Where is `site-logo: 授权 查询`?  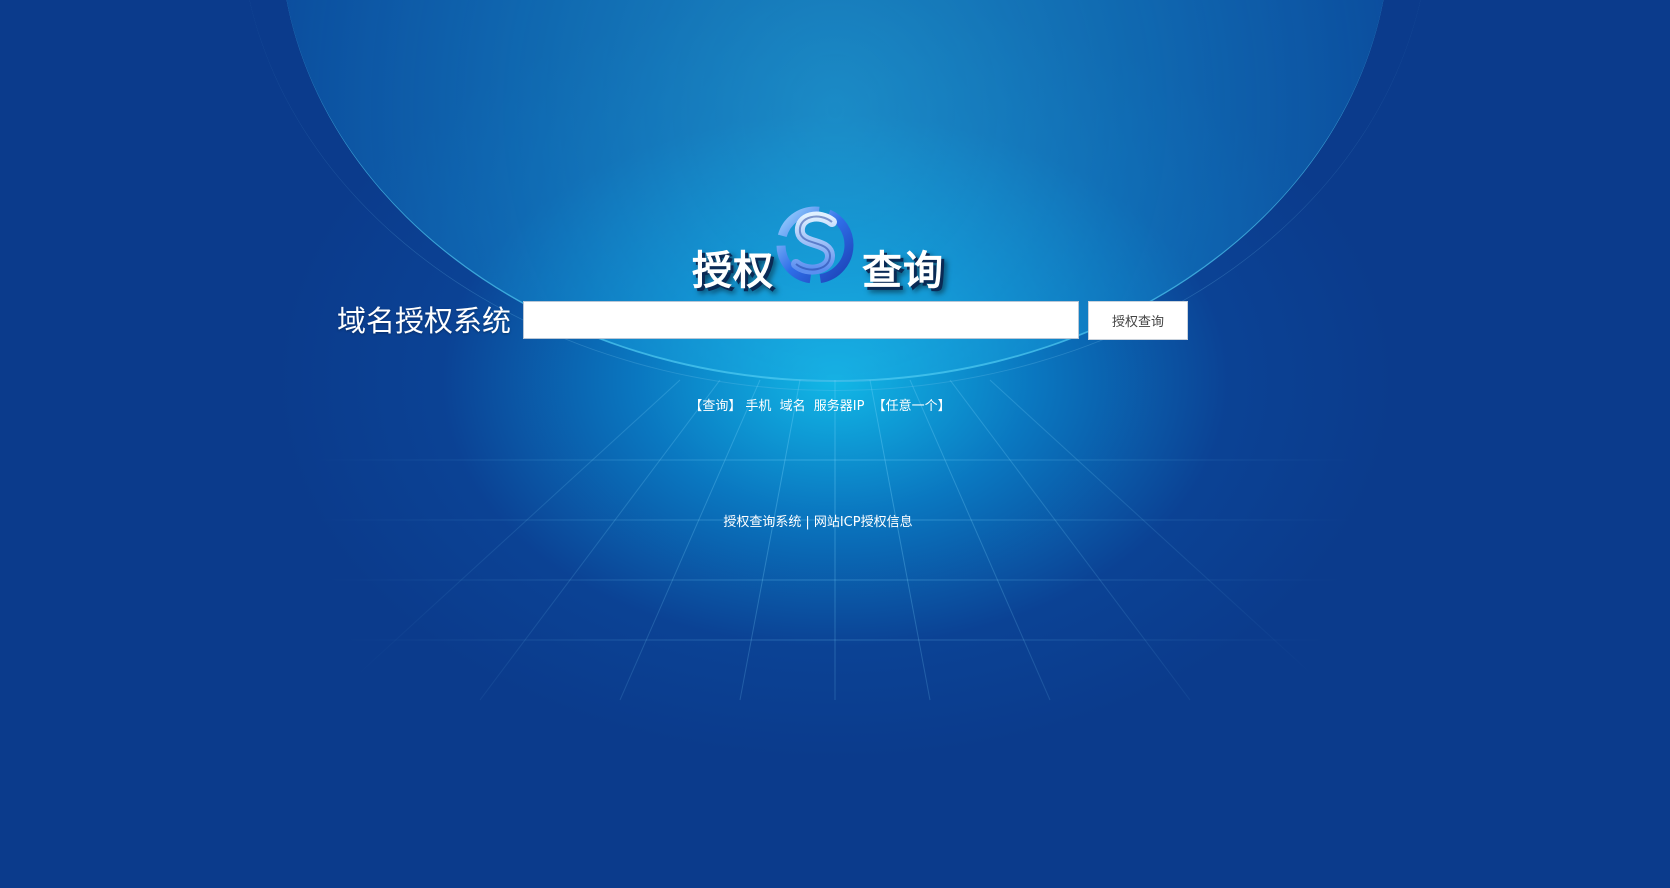
site-logo: 授权 查询 is located at coordinates (815, 247).